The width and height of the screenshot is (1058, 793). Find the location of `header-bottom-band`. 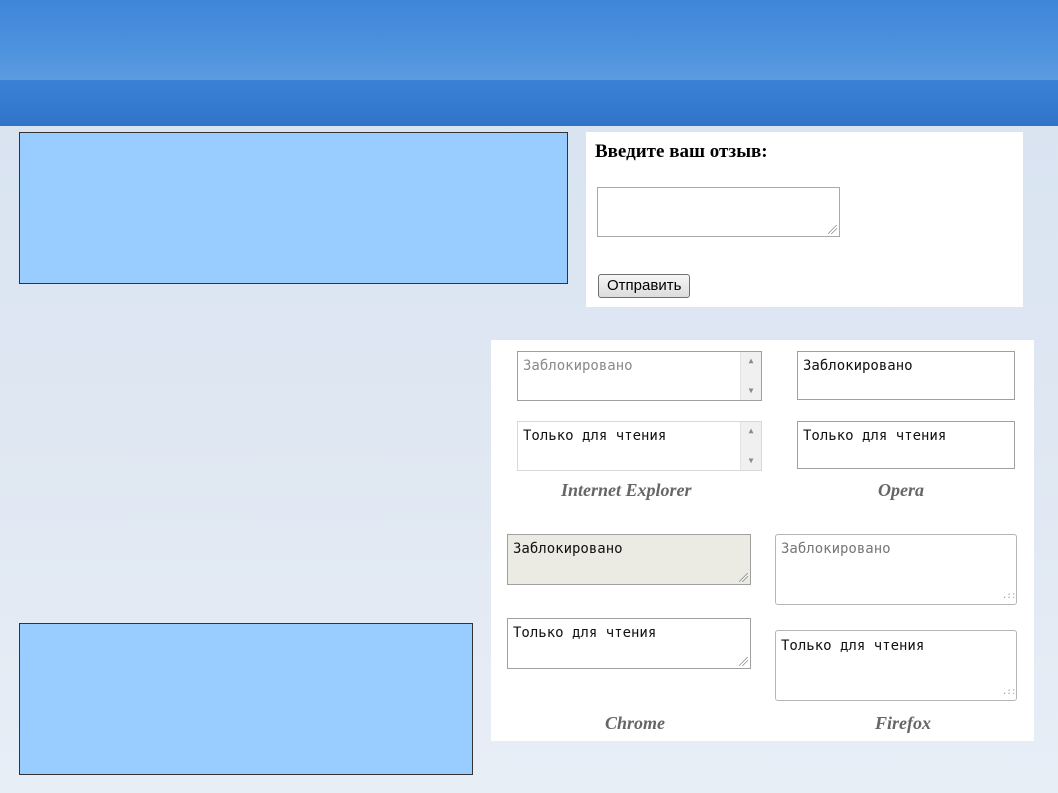

header-bottom-band is located at coordinates (529, 103).